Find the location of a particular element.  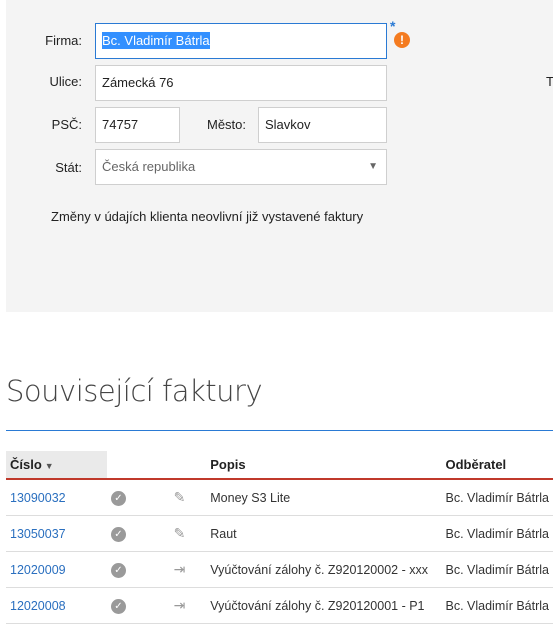

ulice-label: Ulice: is located at coordinates (65, 81).